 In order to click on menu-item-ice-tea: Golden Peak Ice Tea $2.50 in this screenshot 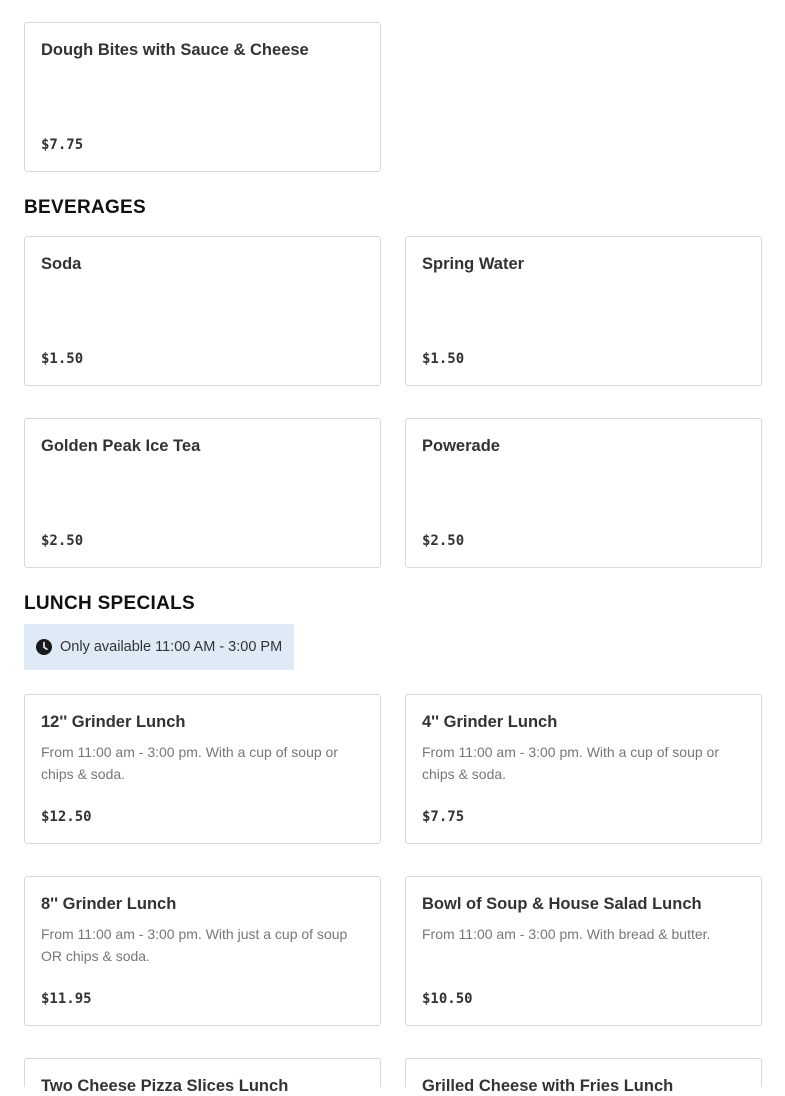, I will do `click(202, 493)`.